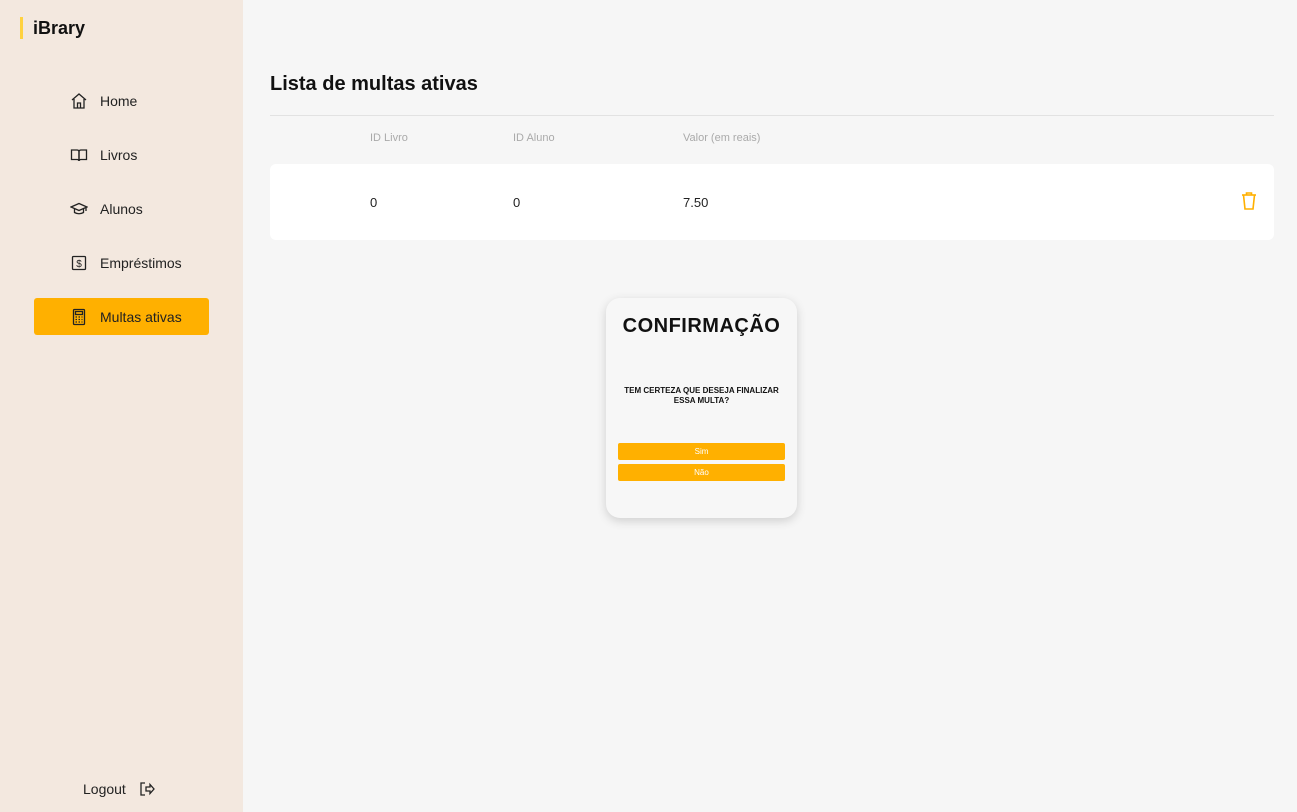 This screenshot has width=1297, height=812. I want to click on modal-title: CONFIRMAÇÃO, so click(701, 326).